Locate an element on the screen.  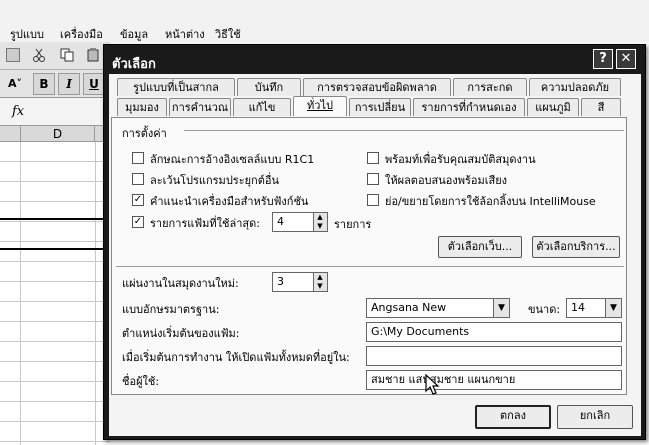
r1c1-checkbox is located at coordinates (138, 158).